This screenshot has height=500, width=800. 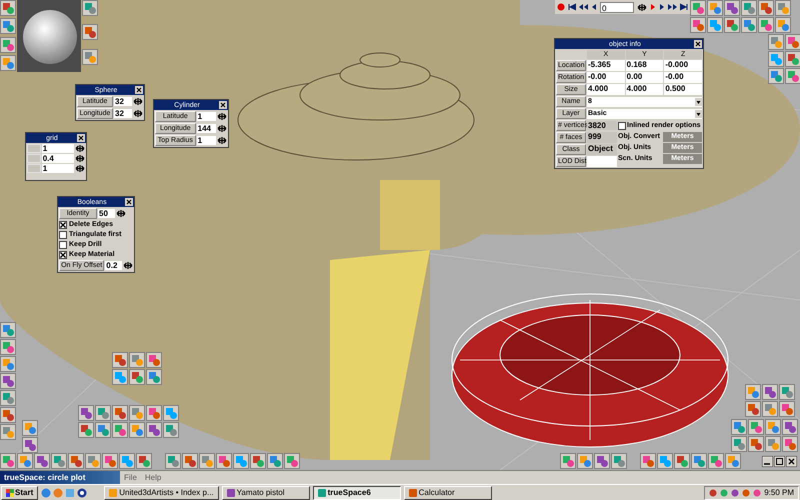 What do you see at coordinates (130, 478) in the screenshot?
I see `menu-item: File` at bounding box center [130, 478].